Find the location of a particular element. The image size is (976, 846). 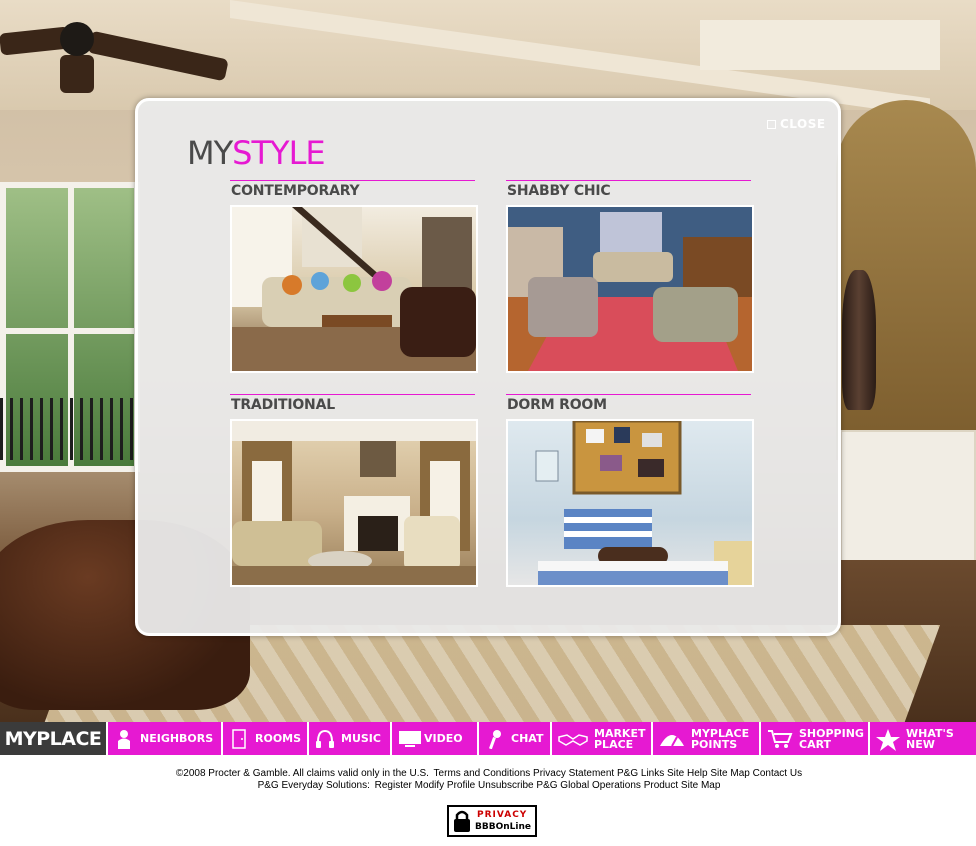

nav-label-2: PLACE is located at coordinates (614, 744).